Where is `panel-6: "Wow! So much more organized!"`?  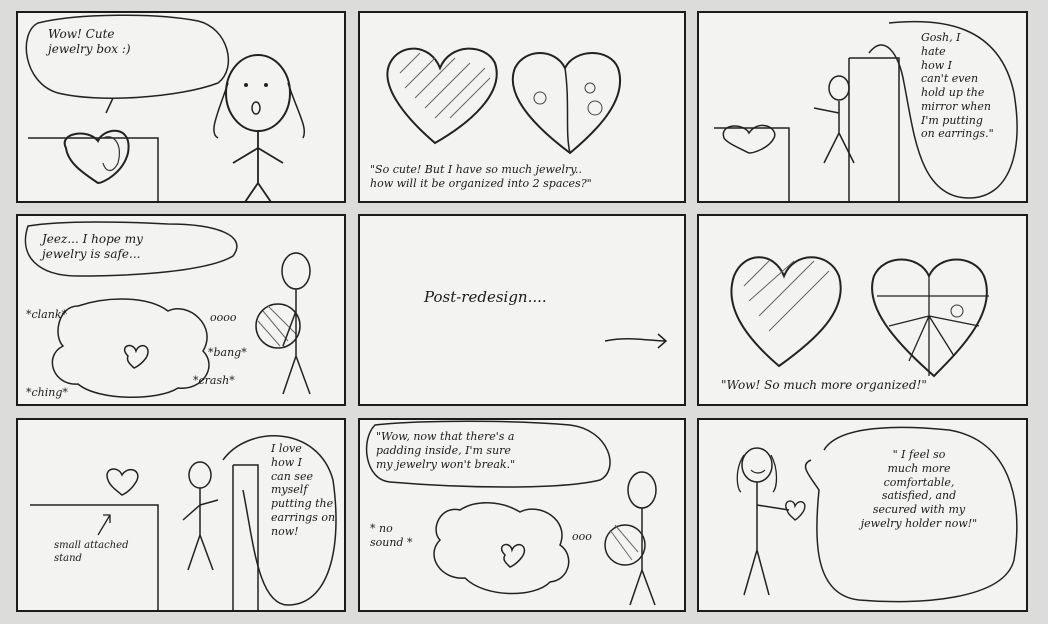
panel-6: "Wow! So much more organized!" is located at coordinates (862, 310).